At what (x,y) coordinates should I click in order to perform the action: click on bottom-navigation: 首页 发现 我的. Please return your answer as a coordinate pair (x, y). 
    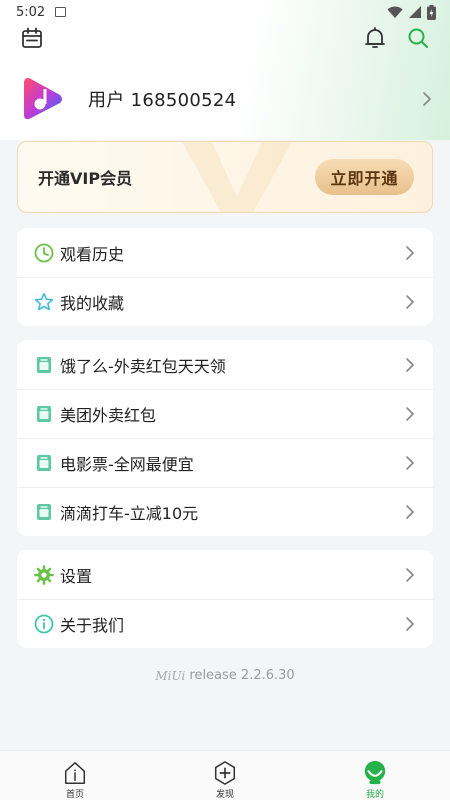
    Looking at the image, I should click on (225, 775).